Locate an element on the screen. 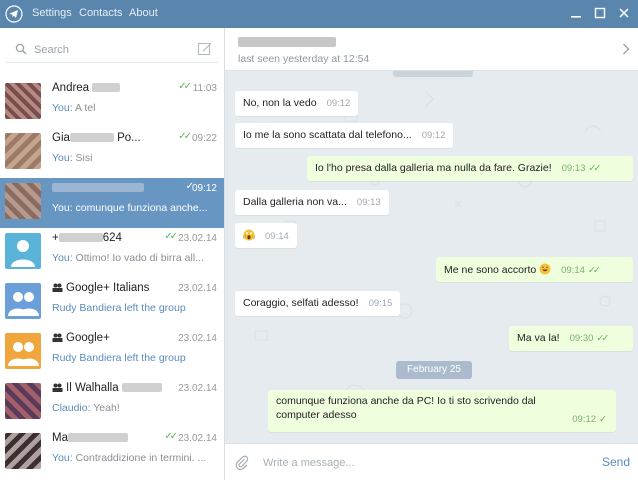 The width and height of the screenshot is (638, 480). search-input is located at coordinates (109, 50).